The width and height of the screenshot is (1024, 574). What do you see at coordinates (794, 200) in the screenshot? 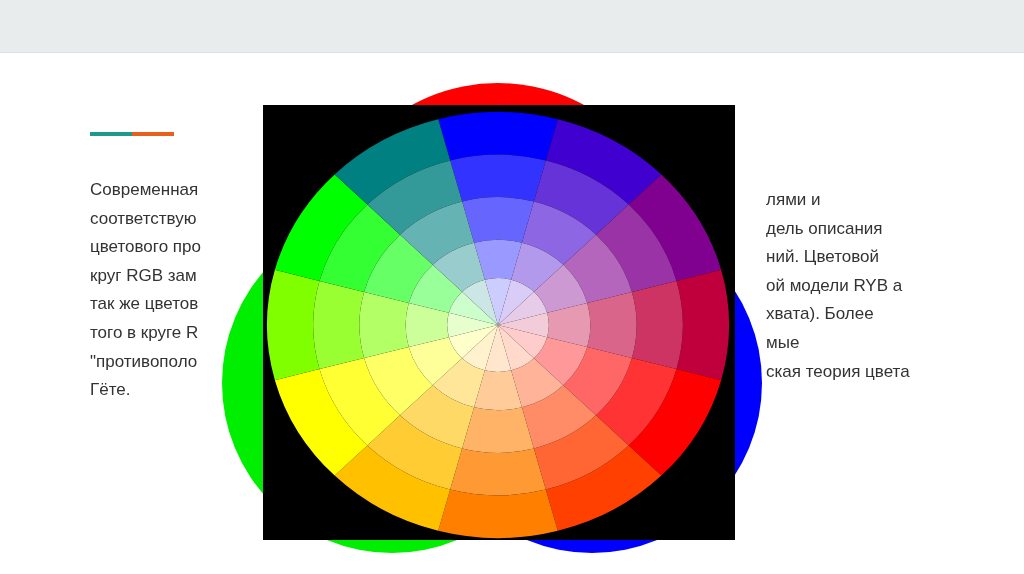
I see `body-text-line: лями и` at bounding box center [794, 200].